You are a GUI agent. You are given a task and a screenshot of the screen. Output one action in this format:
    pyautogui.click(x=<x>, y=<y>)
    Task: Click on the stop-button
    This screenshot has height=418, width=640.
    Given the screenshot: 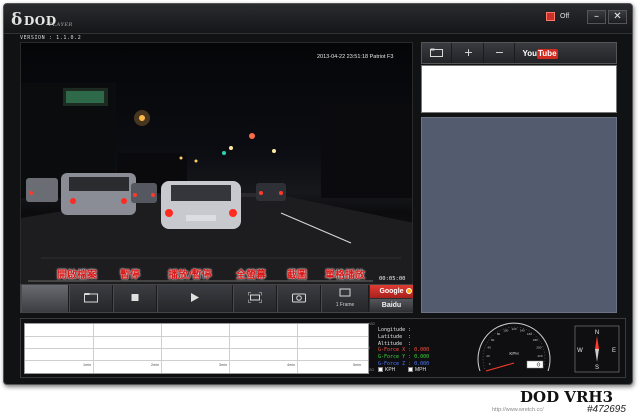 What is the action you would take?
    pyautogui.click(x=135, y=298)
    